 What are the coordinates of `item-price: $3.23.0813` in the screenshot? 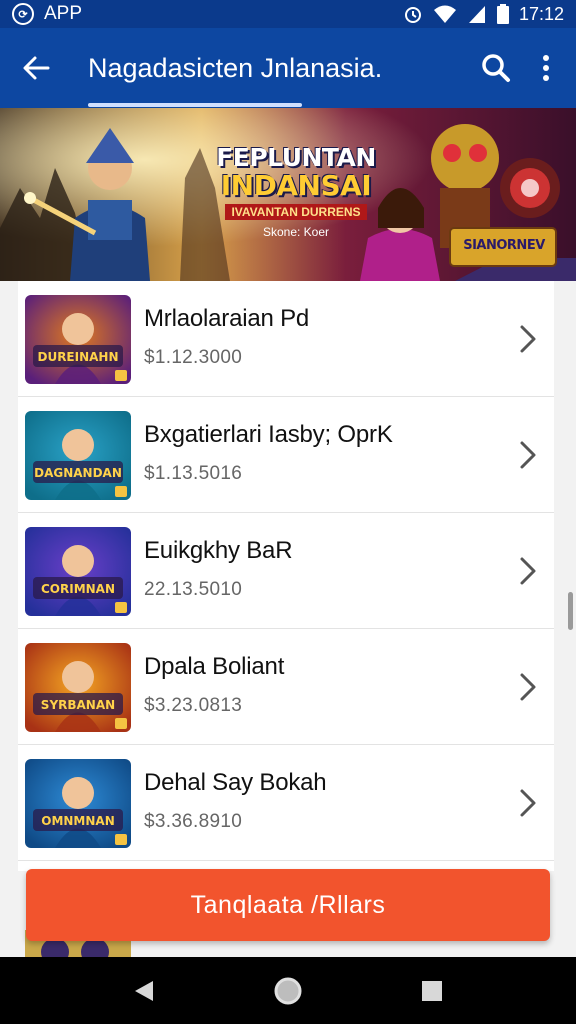 It's located at (193, 705).